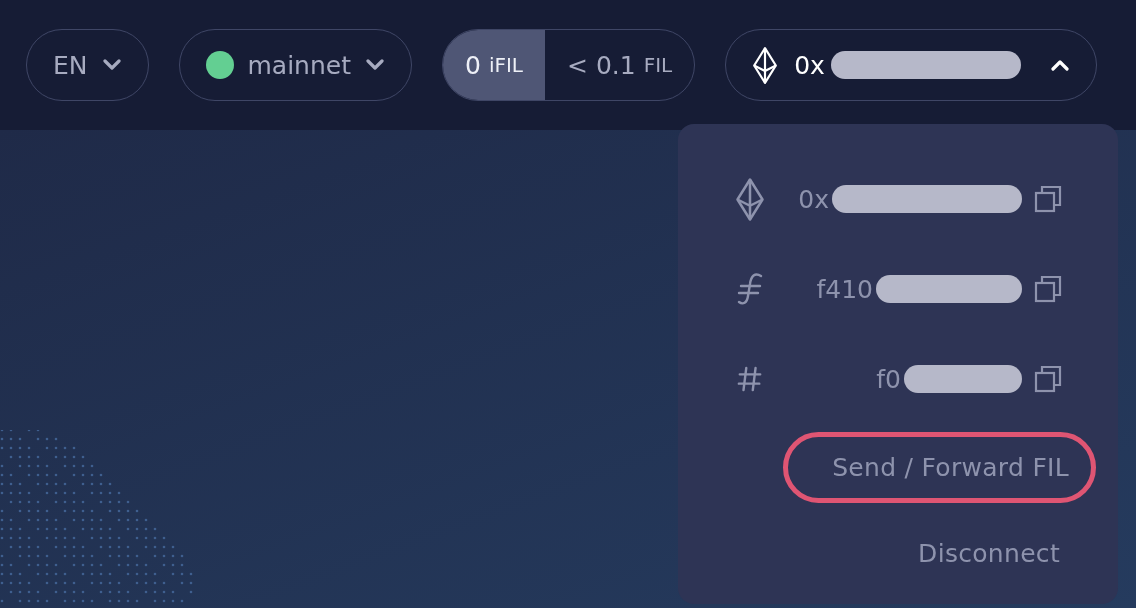 This screenshot has height=608, width=1136. Describe the element at coordinates (813, 199) in the screenshot. I see `address-text: 0x` at that location.